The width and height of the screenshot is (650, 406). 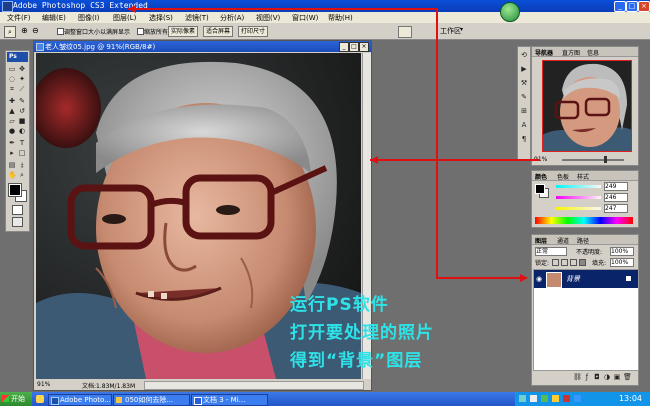 I want to click on chevron-down-icon: ▾, so click(x=461, y=29).